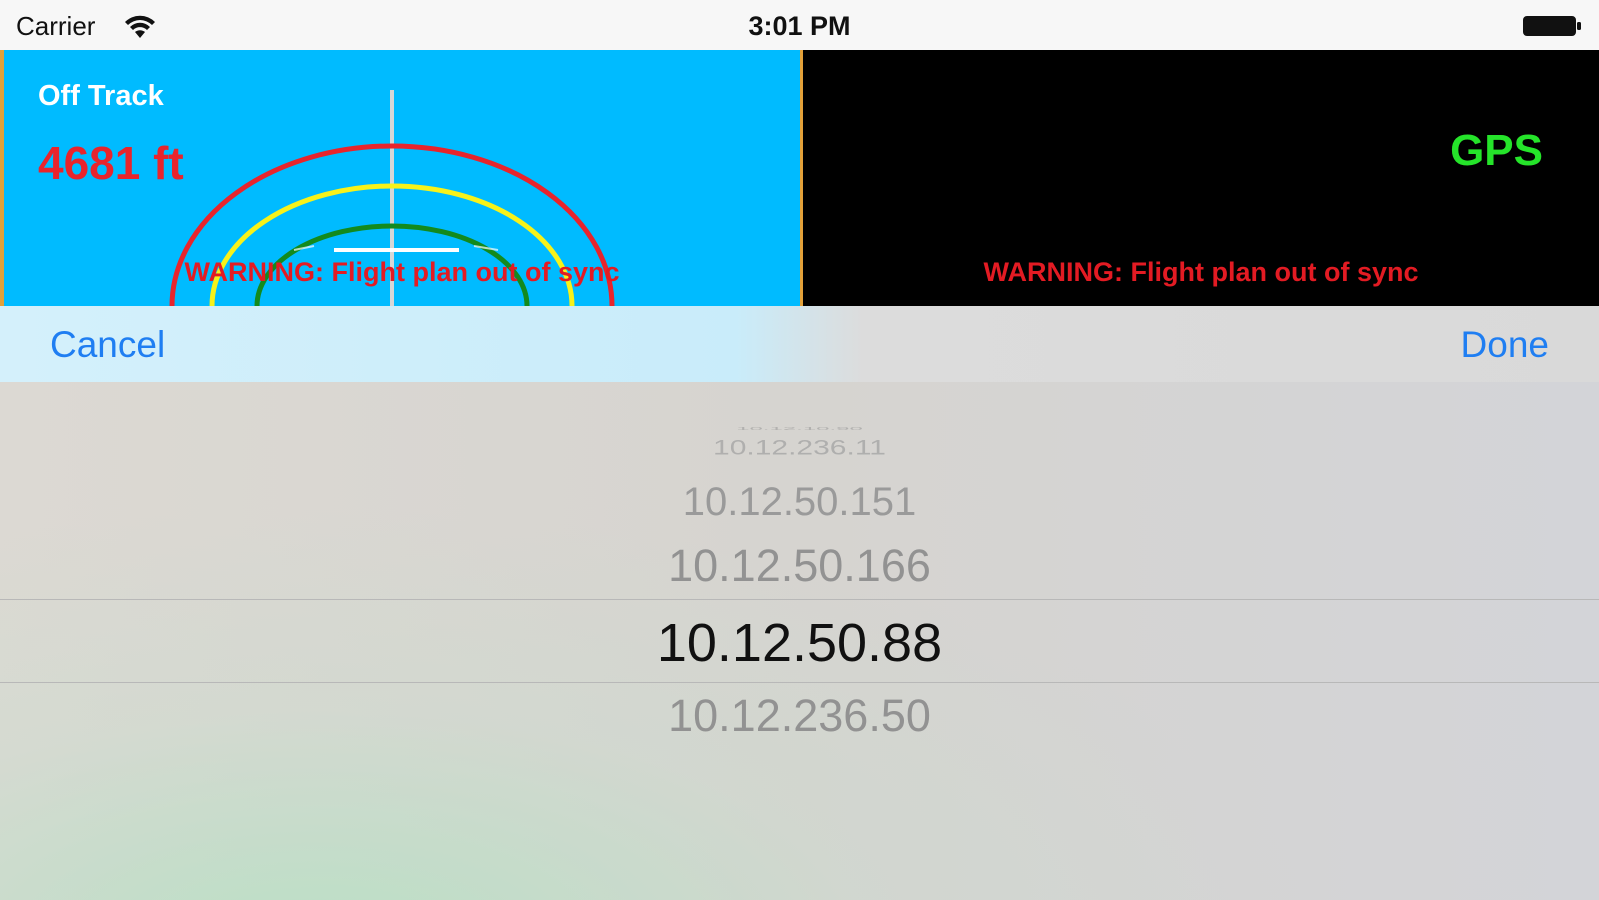 This screenshot has height=900, width=1599. I want to click on picker-option: 10.12.236.50, so click(799, 716).